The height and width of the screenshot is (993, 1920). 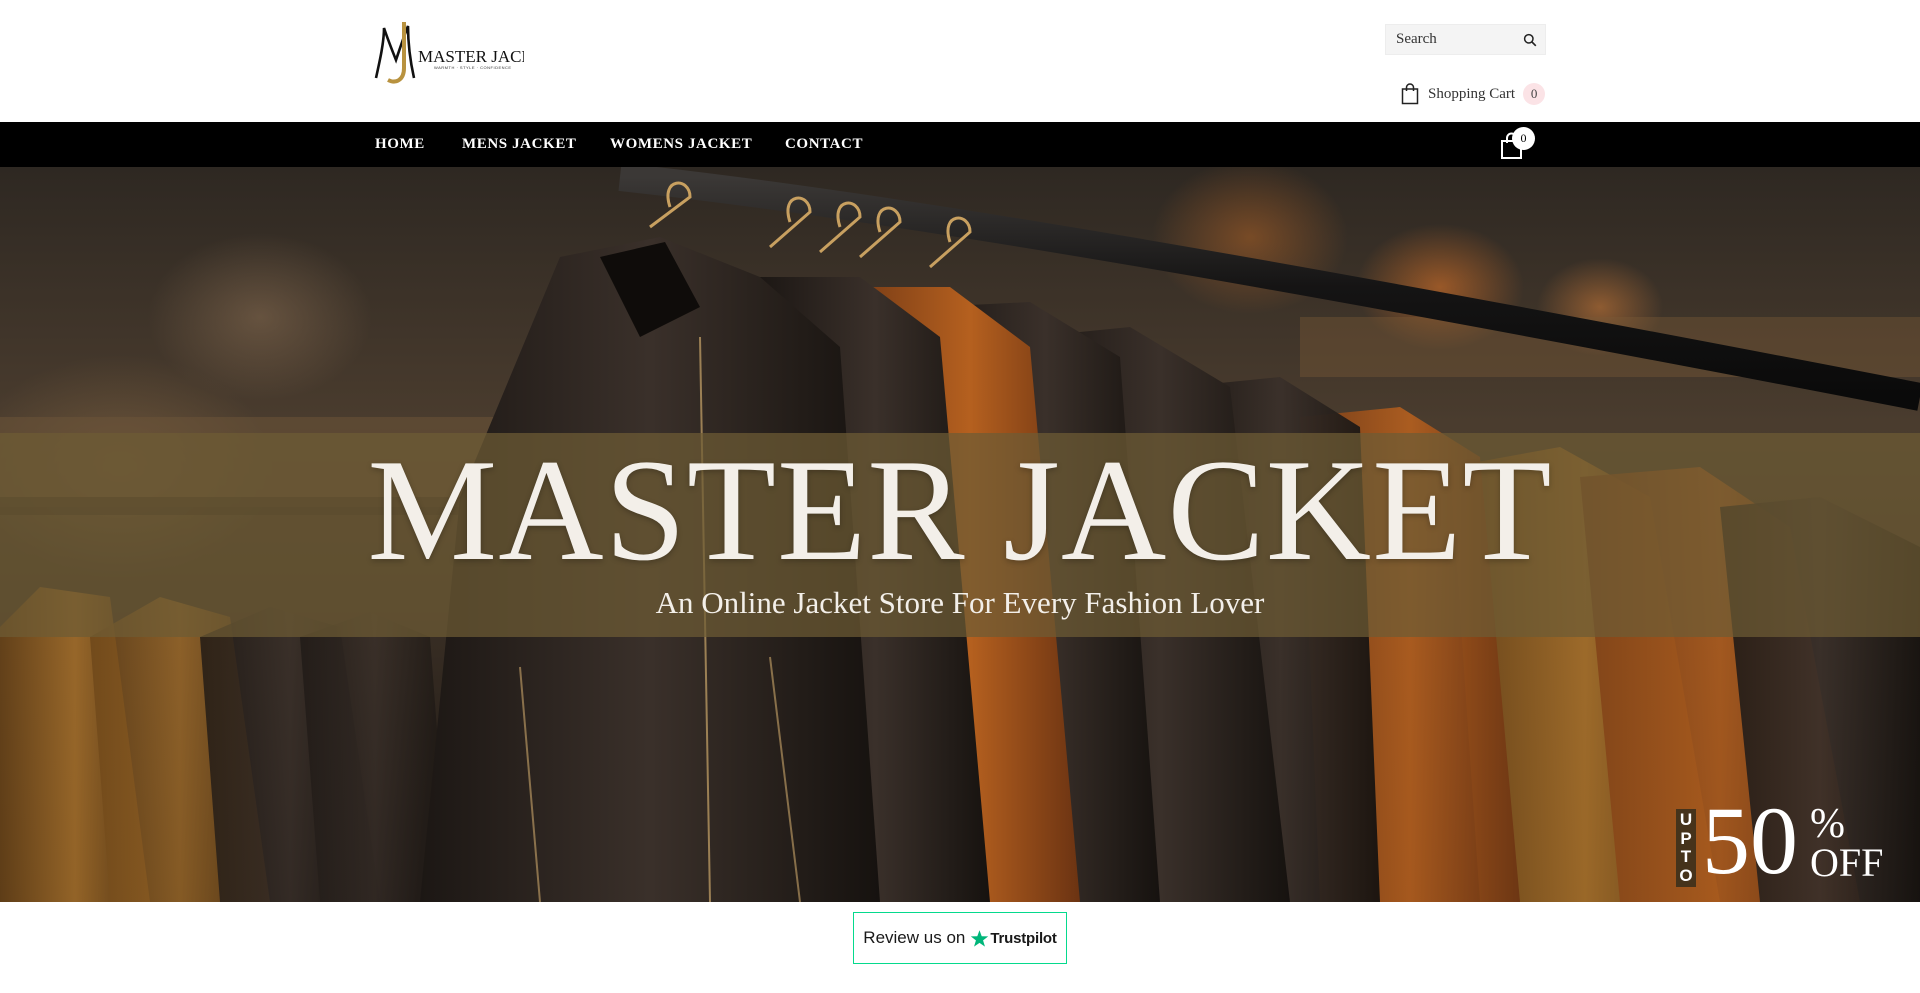 I want to click on nav-cart-count-badge: 0, so click(x=1523, y=138).